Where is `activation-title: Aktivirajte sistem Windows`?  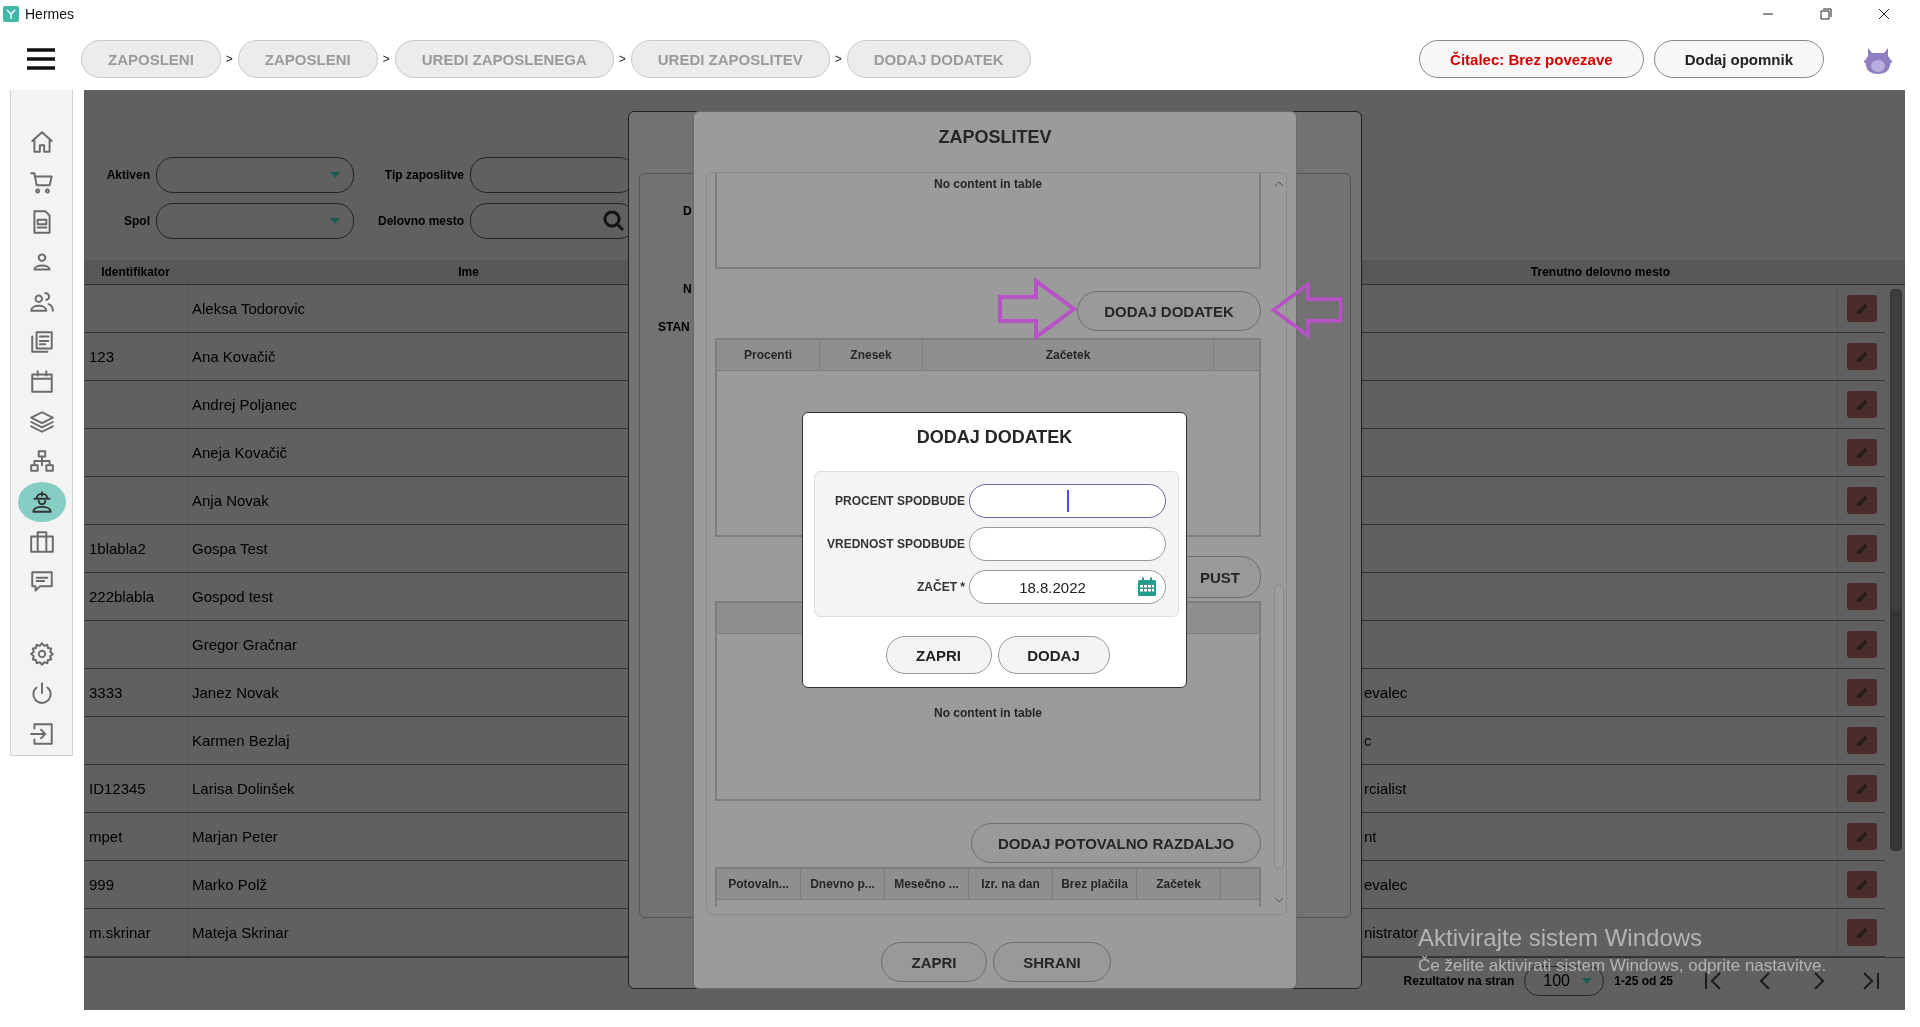 activation-title: Aktivirajte sistem Windows is located at coordinates (1561, 938).